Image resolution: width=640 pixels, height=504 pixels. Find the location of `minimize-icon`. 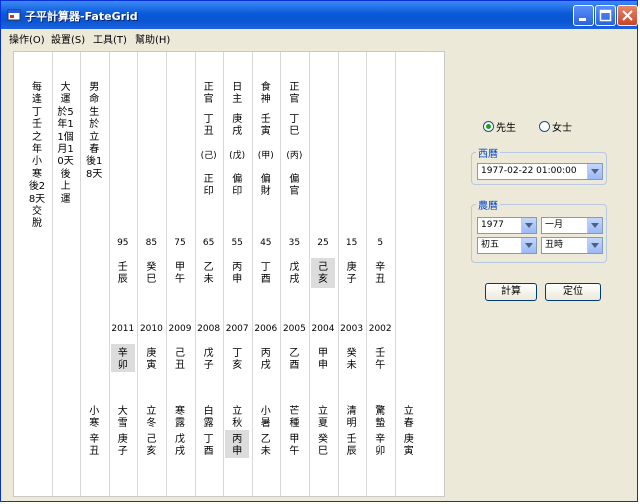

minimize-icon is located at coordinates (582, 19).